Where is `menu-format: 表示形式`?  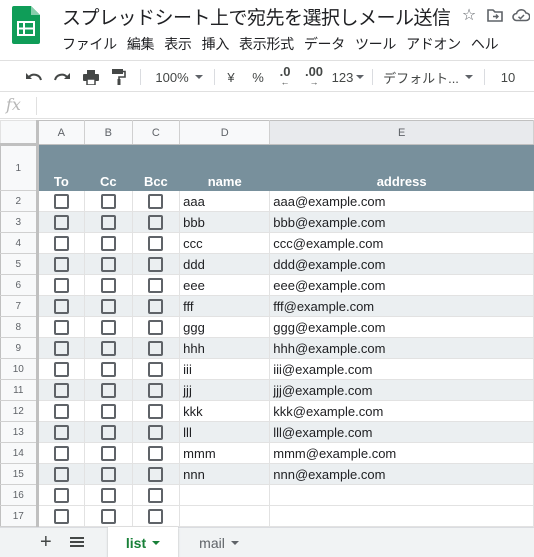 menu-format: 表示形式 is located at coordinates (271, 44).